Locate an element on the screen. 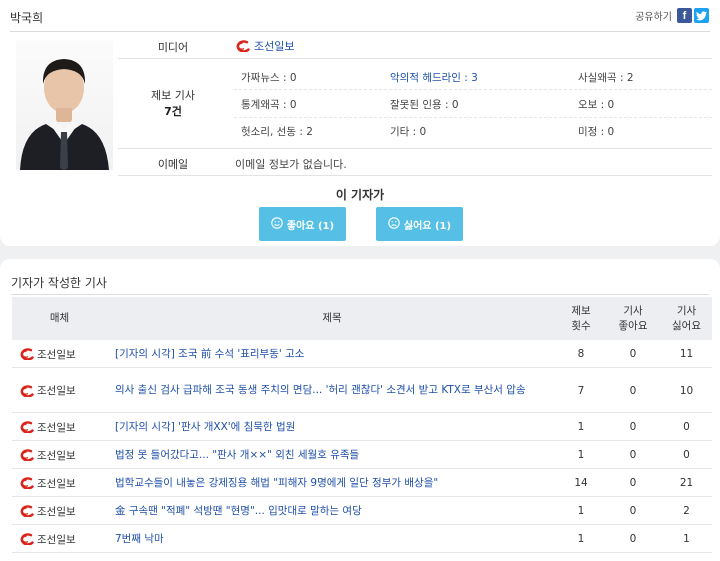  category-fake-news: 가짜뉴스 : 0 is located at coordinates (269, 78).